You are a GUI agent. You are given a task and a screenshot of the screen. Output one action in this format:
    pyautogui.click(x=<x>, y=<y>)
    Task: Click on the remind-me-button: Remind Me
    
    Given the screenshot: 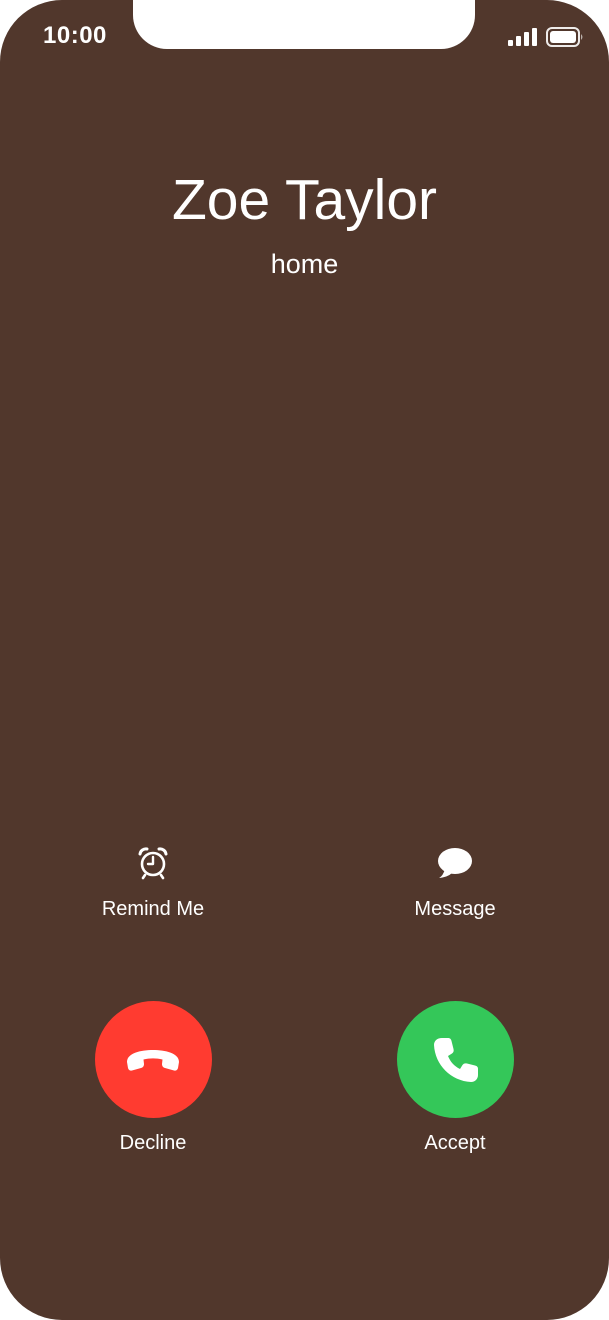 What is the action you would take?
    pyautogui.click(x=153, y=884)
    